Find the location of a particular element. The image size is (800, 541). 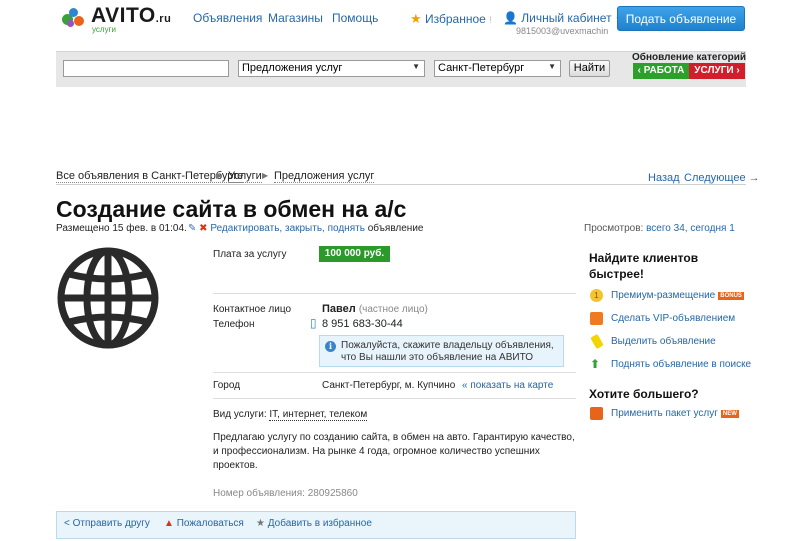

search-input is located at coordinates (146, 68).